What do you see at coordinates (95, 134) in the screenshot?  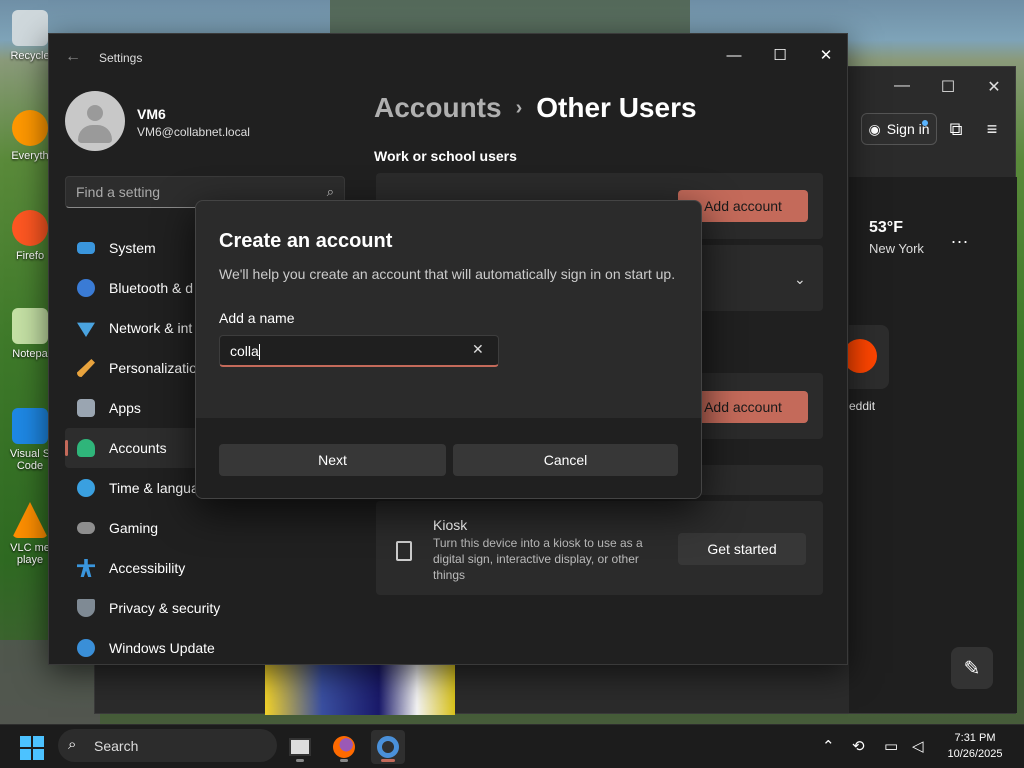 I see `avatar-body` at bounding box center [95, 134].